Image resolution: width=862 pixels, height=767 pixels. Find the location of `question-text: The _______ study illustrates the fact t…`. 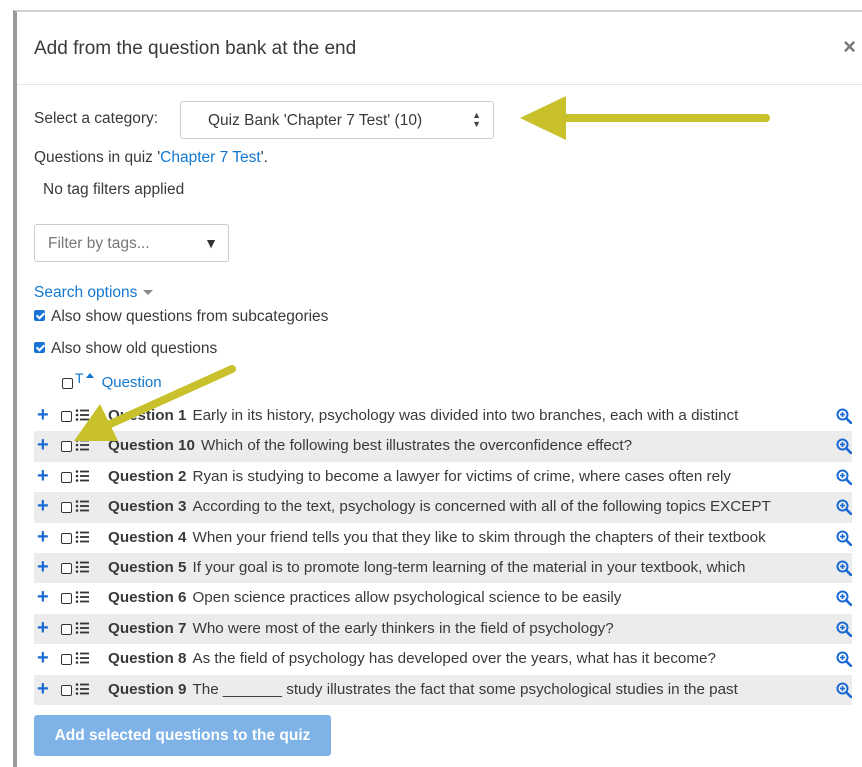

question-text: The _______ study illustrates the fact t… is located at coordinates (465, 689).